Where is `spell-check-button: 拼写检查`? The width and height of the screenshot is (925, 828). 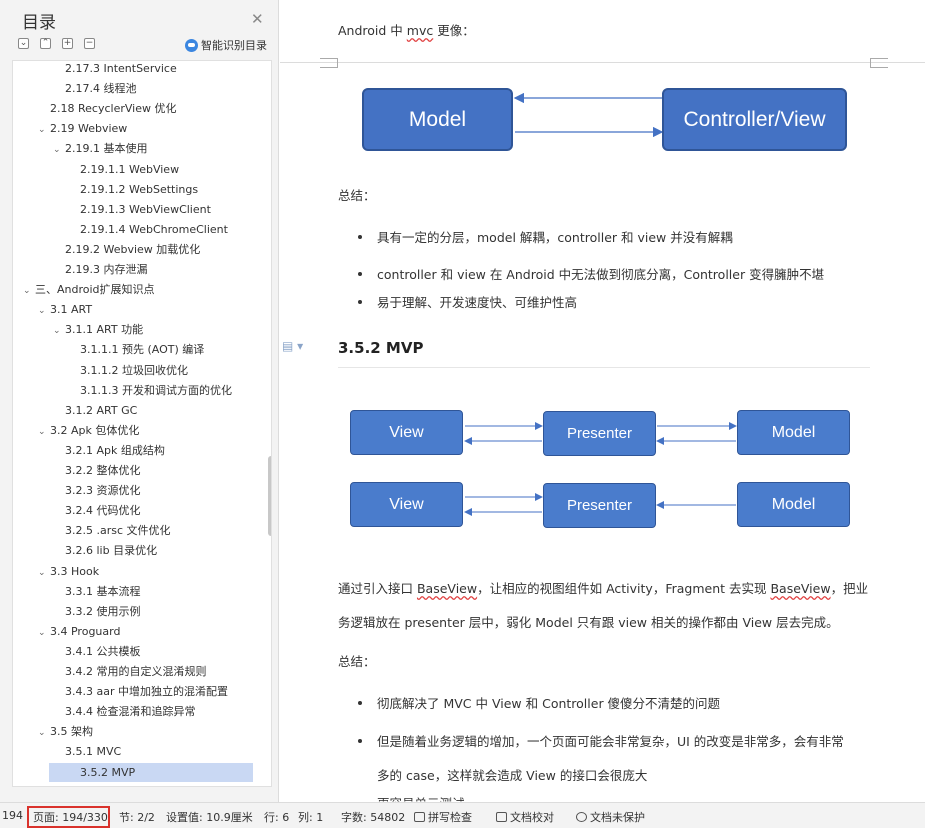 spell-check-button: 拼写检查 is located at coordinates (443, 817).